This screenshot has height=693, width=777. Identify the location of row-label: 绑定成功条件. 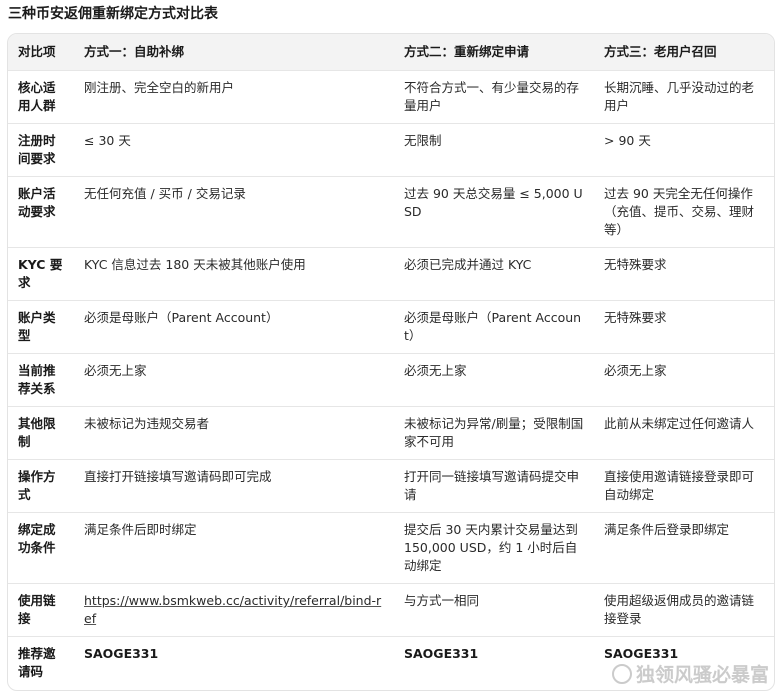
(41, 548).